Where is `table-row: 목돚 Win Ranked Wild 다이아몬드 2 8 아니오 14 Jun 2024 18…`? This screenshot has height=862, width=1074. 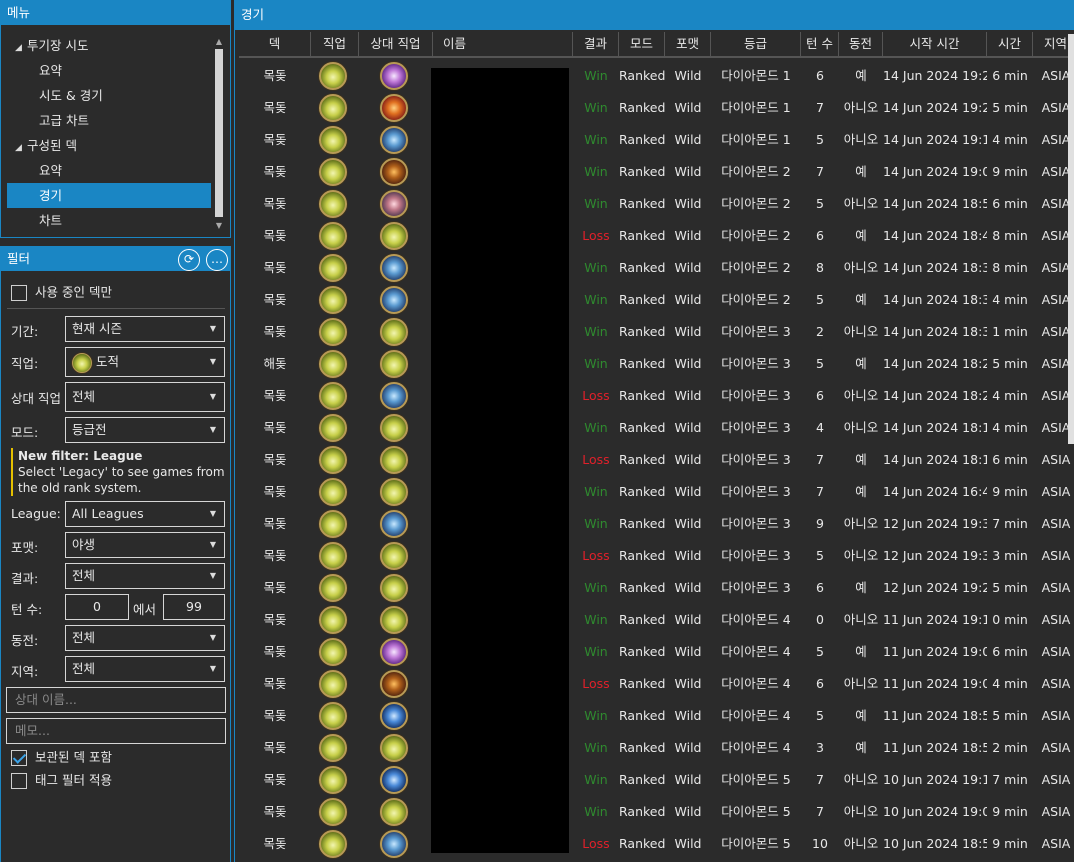
table-row: 목돚 Win Ranked Wild 다이아몬드 2 8 아니오 14 Jun 2024 18… is located at coordinates (656, 268).